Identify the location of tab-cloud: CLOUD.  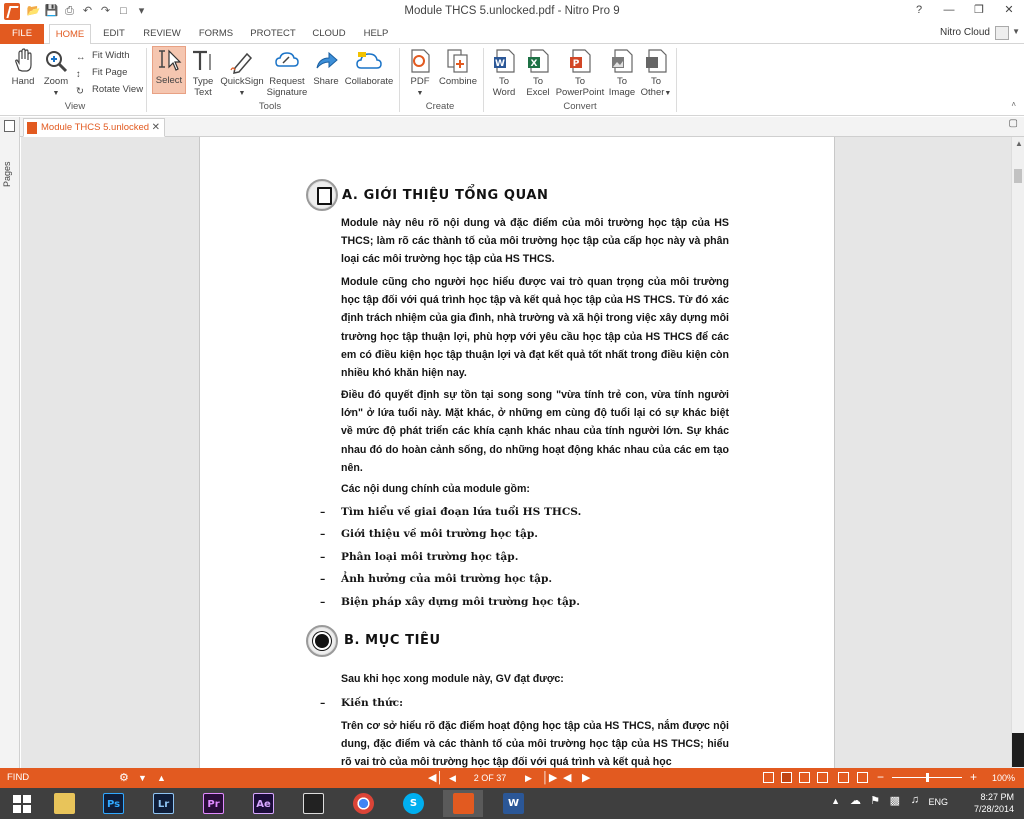
(329, 34).